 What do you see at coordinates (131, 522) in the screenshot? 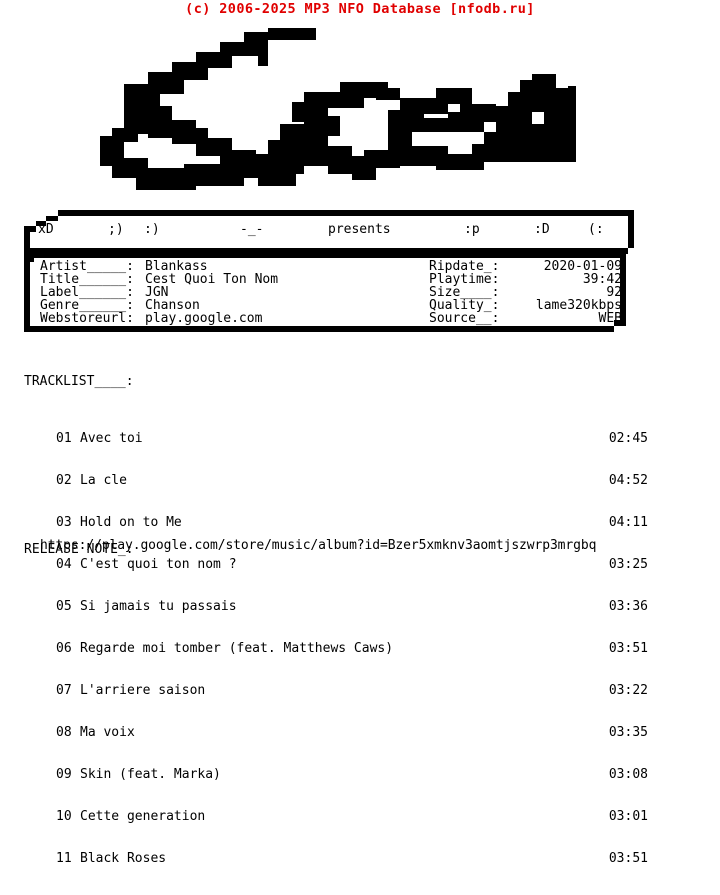
I see `track-title: Hold on to Me` at bounding box center [131, 522].